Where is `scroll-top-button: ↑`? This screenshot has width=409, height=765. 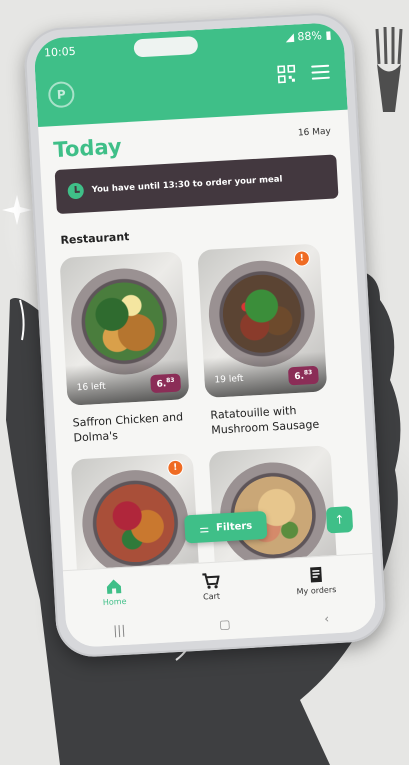
scroll-top-button: ↑ is located at coordinates (339, 520).